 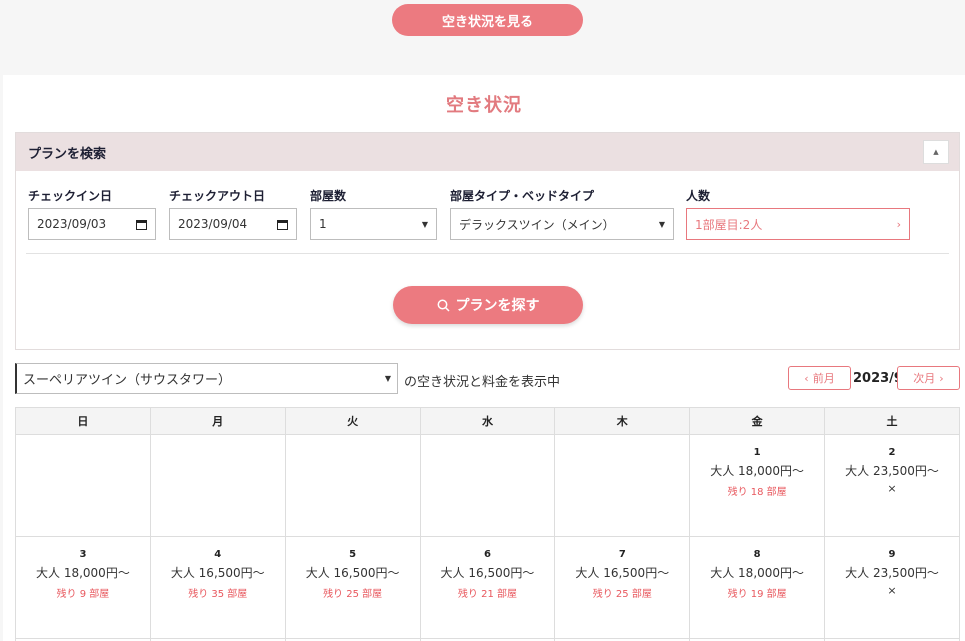 What do you see at coordinates (484, 105) in the screenshot?
I see `section-title: 空き状況` at bounding box center [484, 105].